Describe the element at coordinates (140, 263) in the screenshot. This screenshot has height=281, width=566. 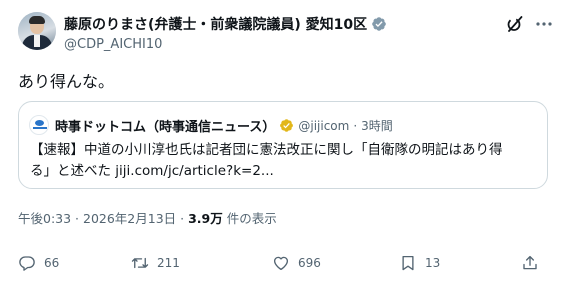
I see `retweet-icon` at that location.